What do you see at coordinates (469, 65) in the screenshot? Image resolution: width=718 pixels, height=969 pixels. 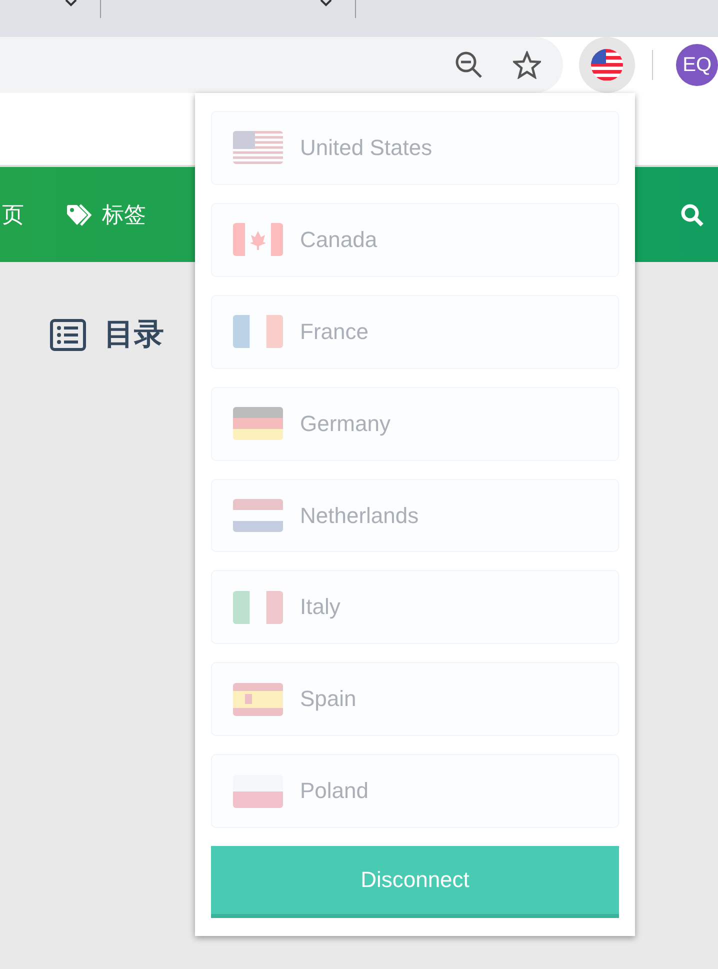 I see `zoom-out-icon` at bounding box center [469, 65].